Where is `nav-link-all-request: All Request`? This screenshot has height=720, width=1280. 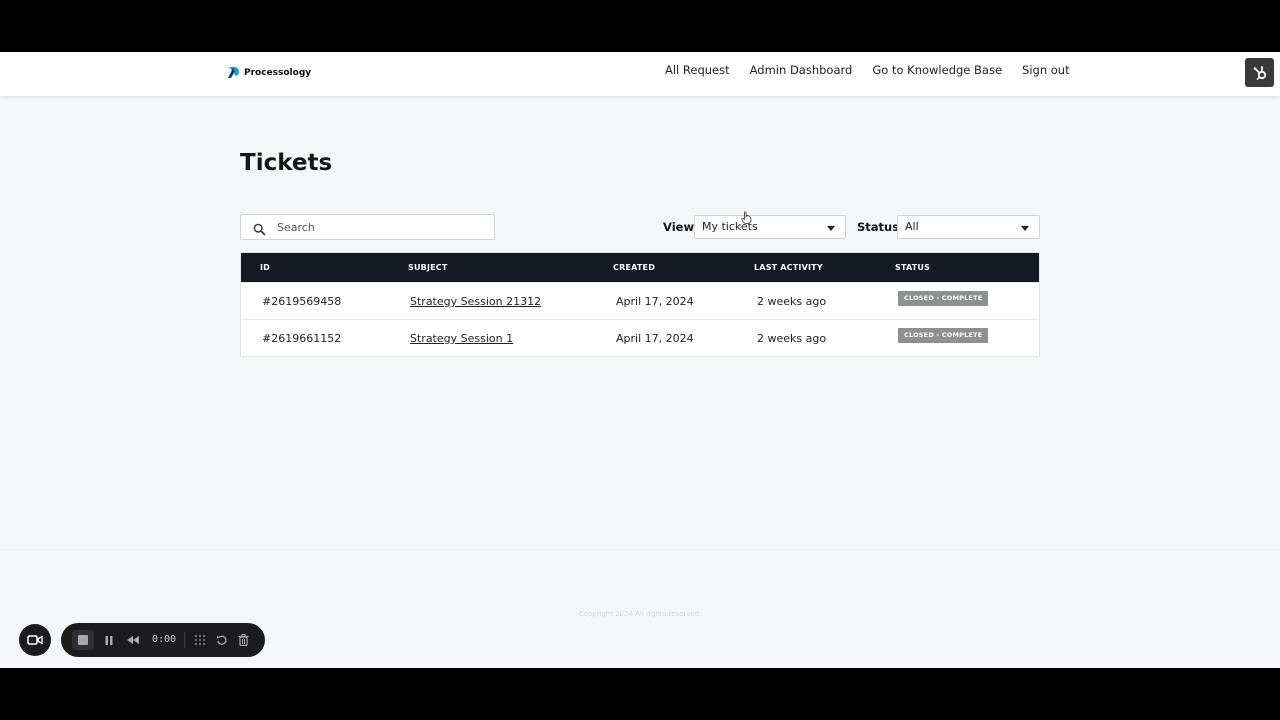
nav-link-all-request: All Request is located at coordinates (697, 70).